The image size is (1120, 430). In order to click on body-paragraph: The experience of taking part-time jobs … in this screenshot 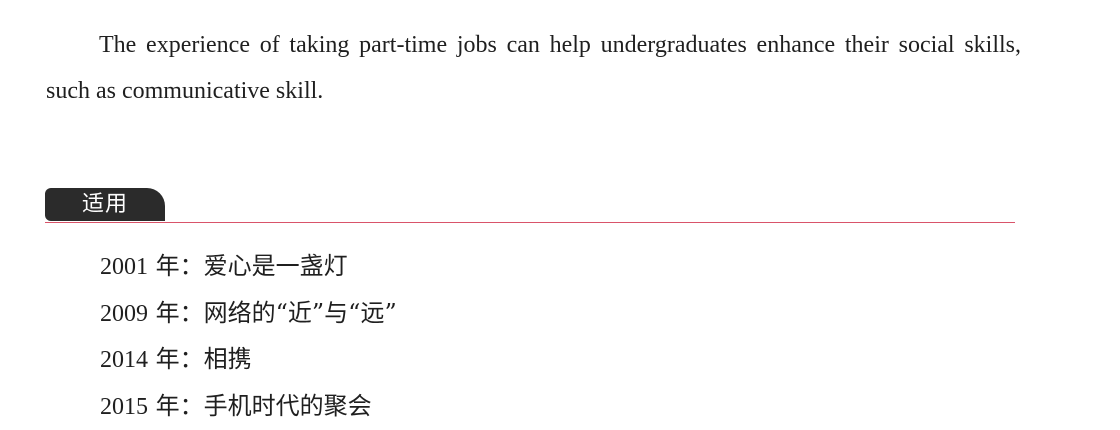, I will do `click(533, 68)`.